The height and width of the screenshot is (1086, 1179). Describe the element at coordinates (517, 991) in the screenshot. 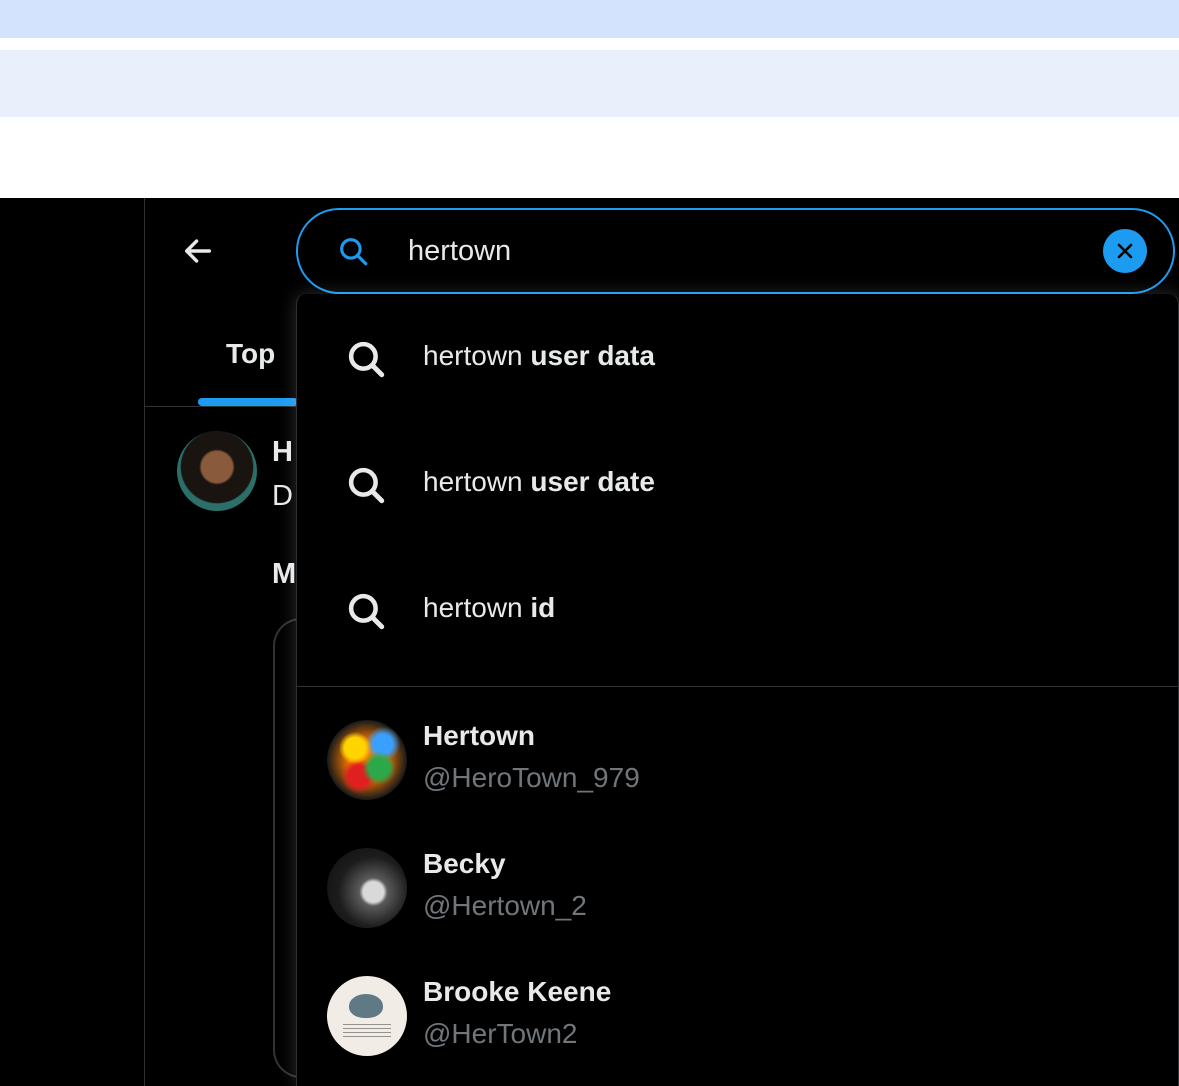

I see `user-display-name: Brooke Keene` at that location.